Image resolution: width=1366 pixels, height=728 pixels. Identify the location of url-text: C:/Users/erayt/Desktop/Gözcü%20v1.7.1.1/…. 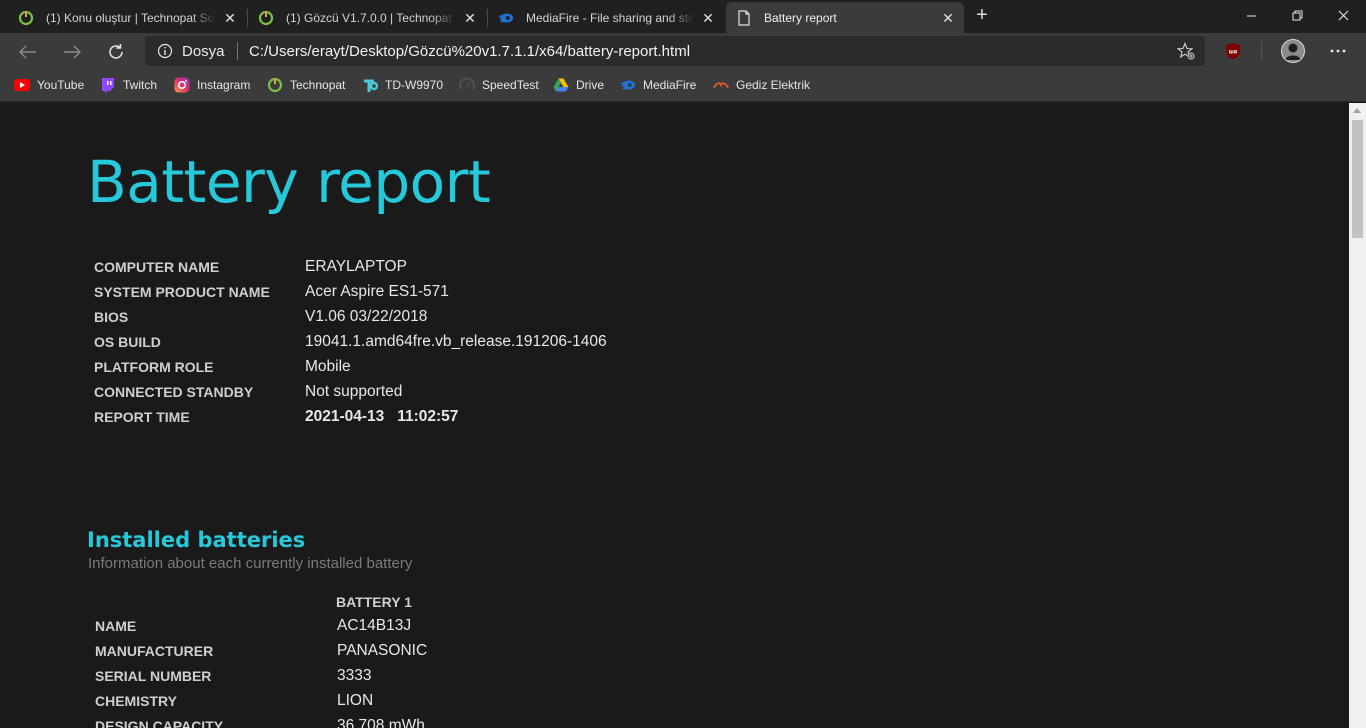
(469, 51).